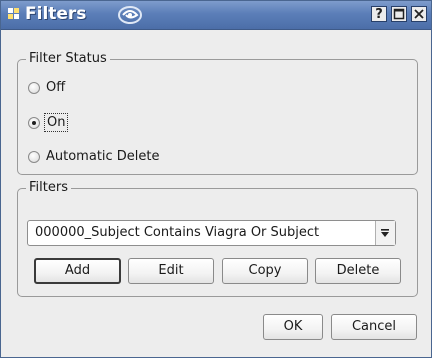 This screenshot has height=358, width=432. What do you see at coordinates (265, 271) in the screenshot?
I see `copy-button: Copy` at bounding box center [265, 271].